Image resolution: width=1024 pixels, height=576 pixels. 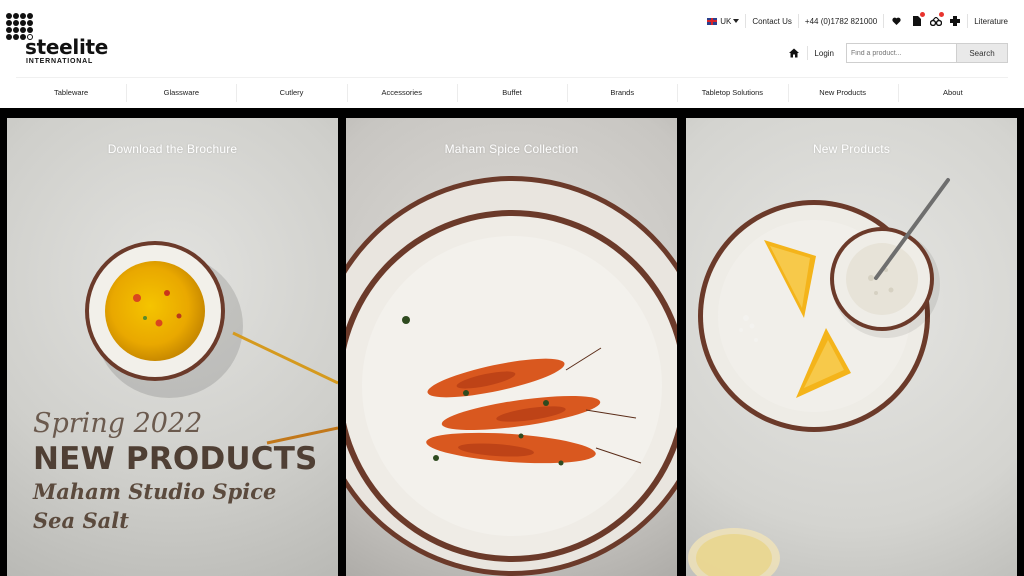 I want to click on literature-link: Literature, so click(x=991, y=21).